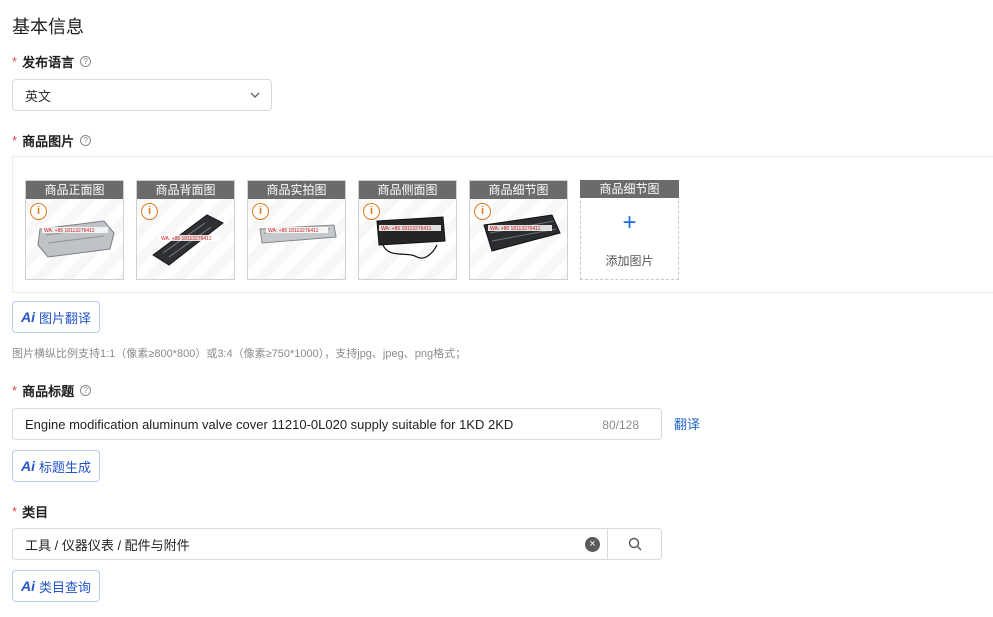 The width and height of the screenshot is (993, 617). Describe the element at coordinates (48, 27) in the screenshot. I see `section-title: 基本信息` at that location.